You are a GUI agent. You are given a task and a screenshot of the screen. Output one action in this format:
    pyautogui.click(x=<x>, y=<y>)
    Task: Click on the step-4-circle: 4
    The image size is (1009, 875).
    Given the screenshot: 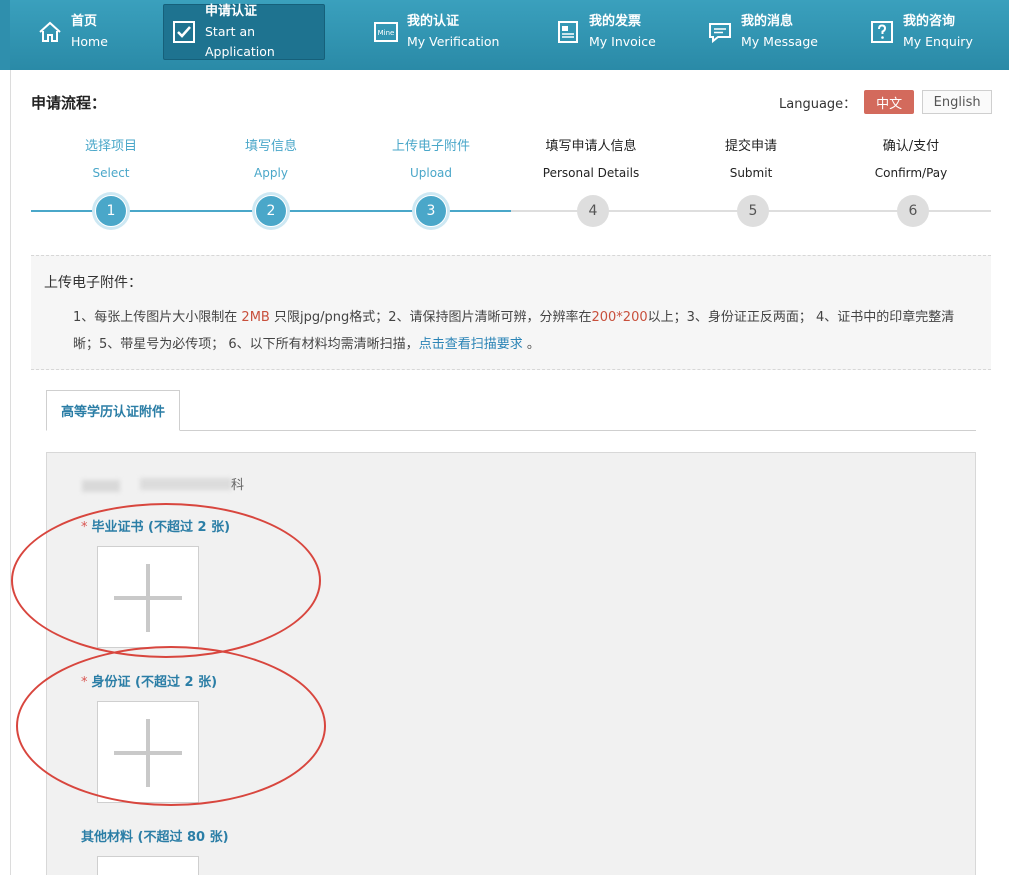 What is the action you would take?
    pyautogui.click(x=593, y=211)
    